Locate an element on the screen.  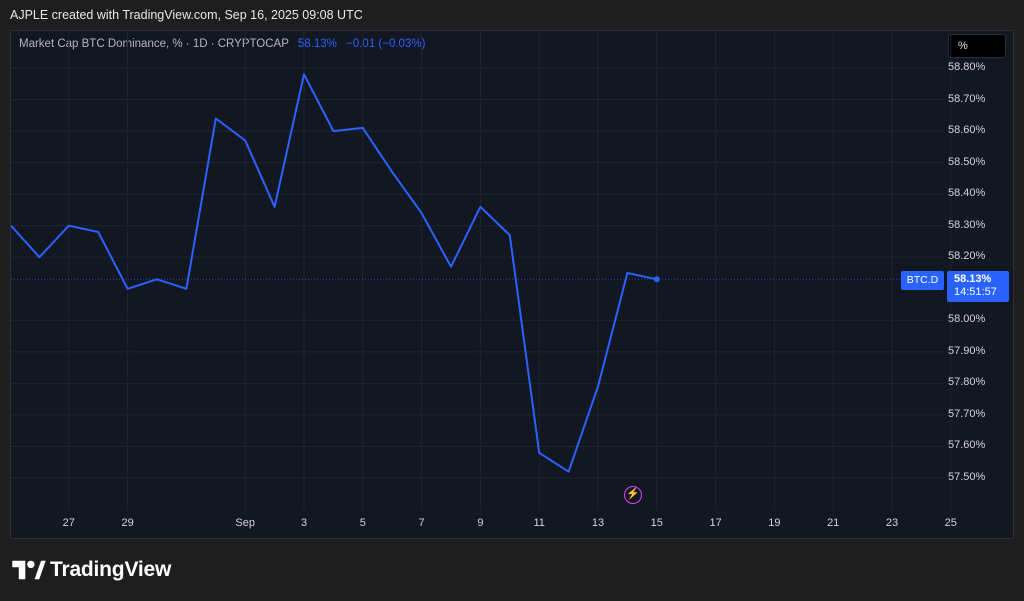
date-tick-label: 5 is located at coordinates (362, 523).